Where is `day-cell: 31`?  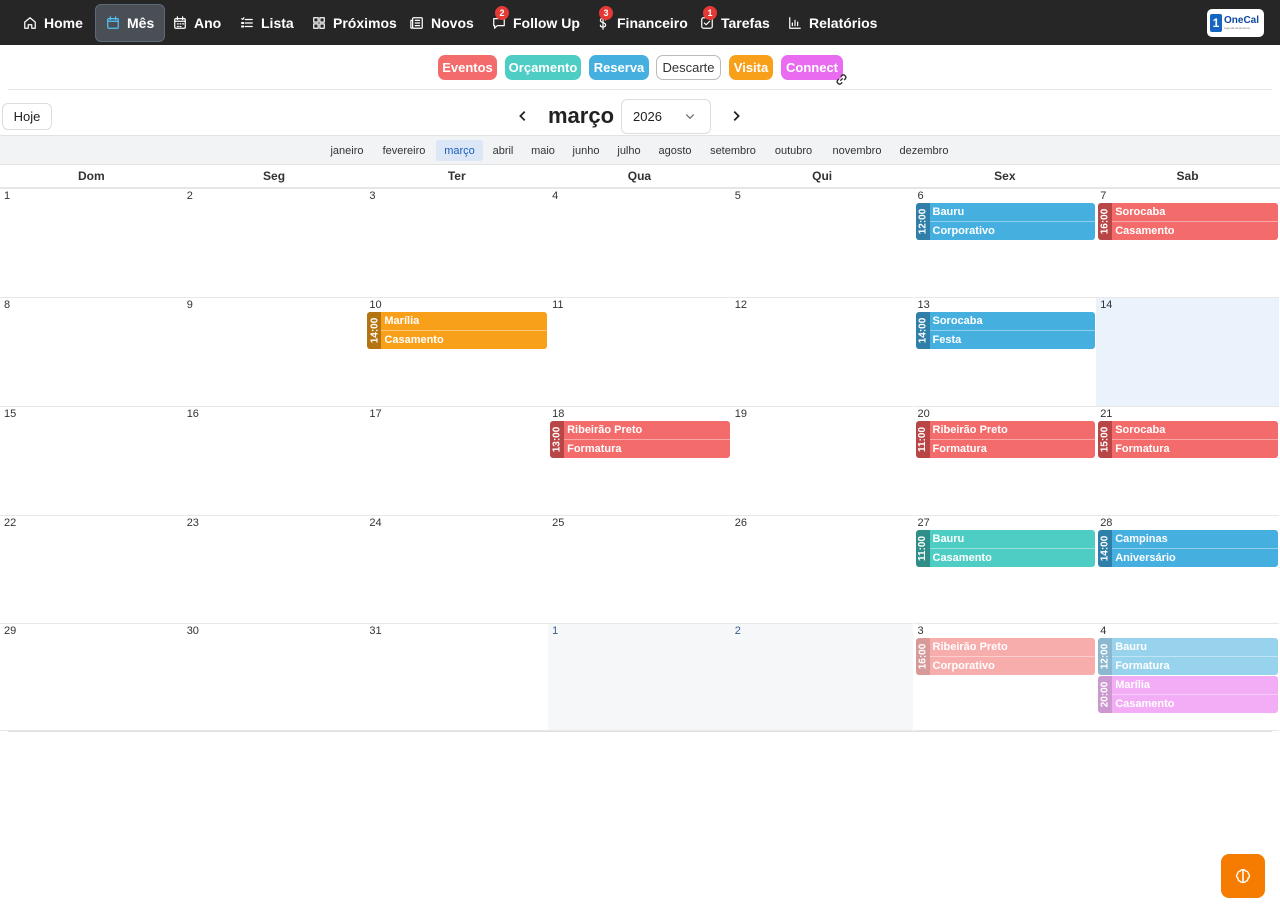 day-cell: 31 is located at coordinates (457, 677).